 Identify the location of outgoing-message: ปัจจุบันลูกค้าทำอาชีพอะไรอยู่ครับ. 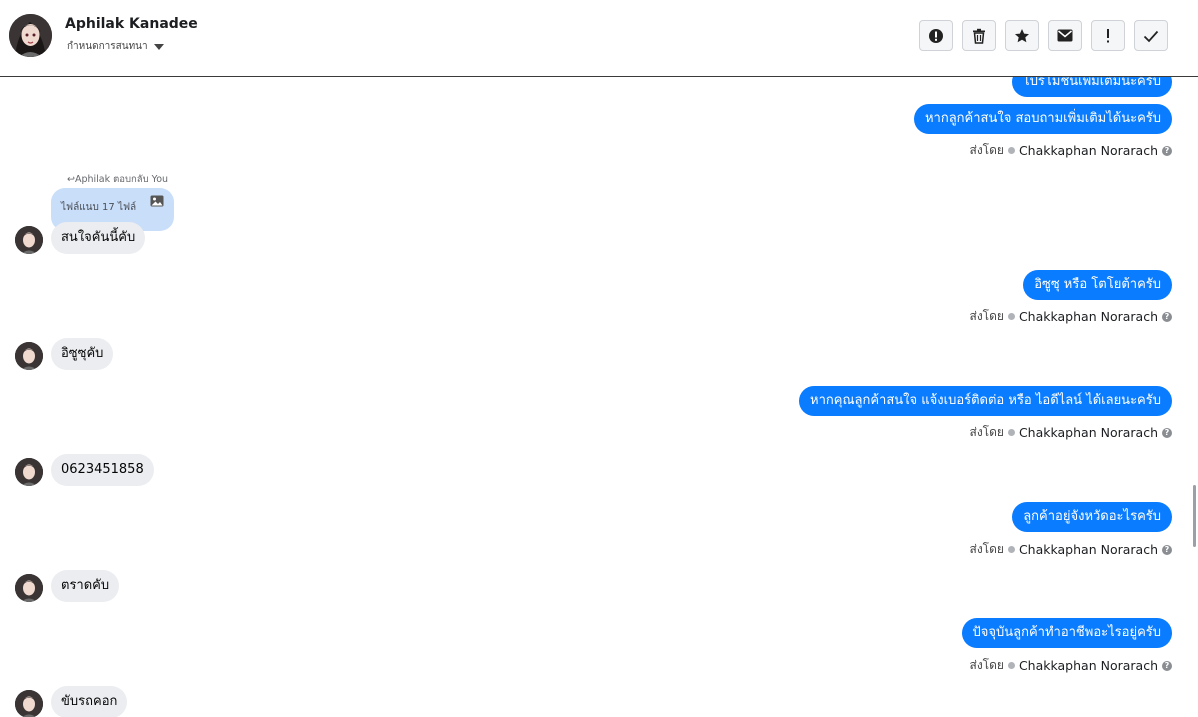
(1066, 633).